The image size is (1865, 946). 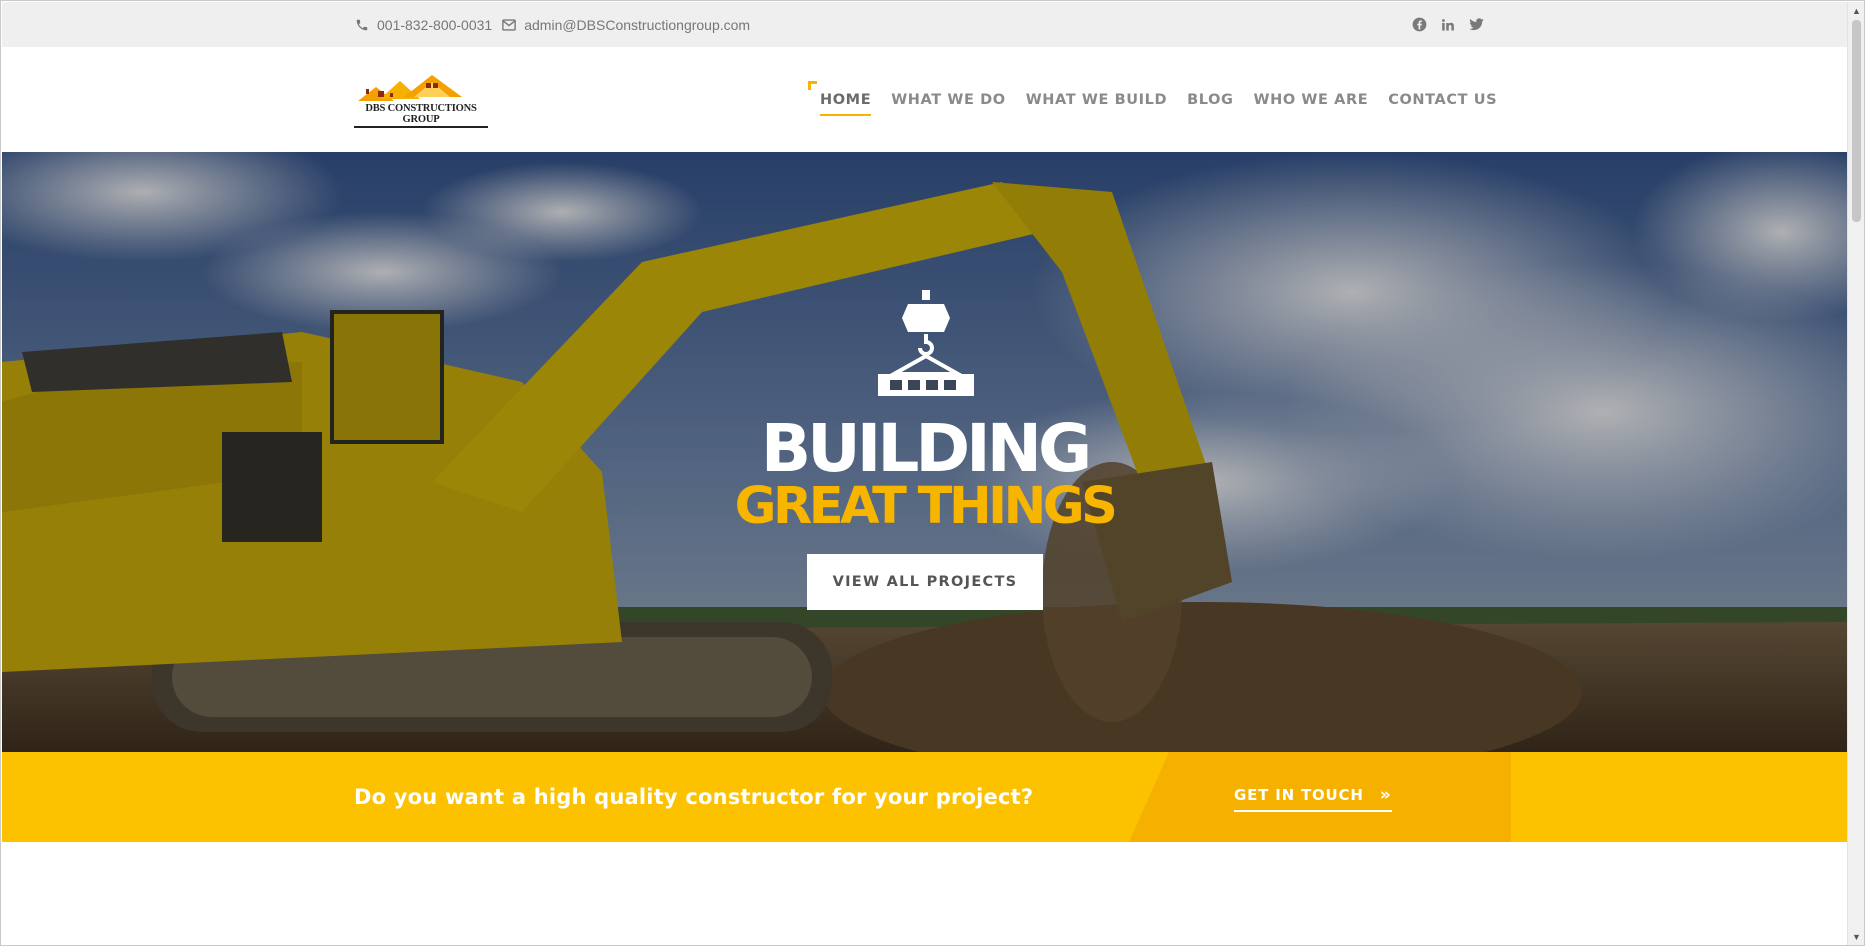 I want to click on get-in-touch-label: GET IN TOUCH, so click(x=1299, y=795).